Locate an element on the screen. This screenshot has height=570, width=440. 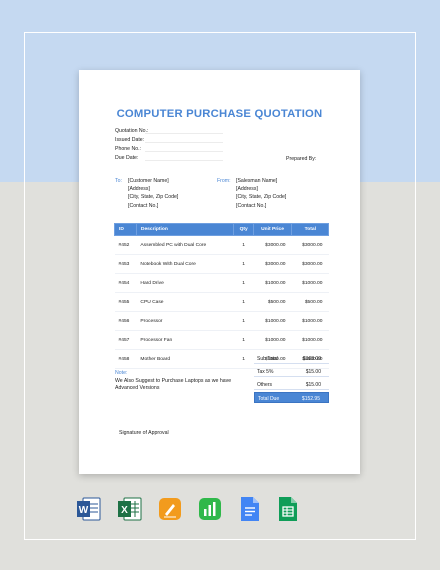
cell-id: #454 is located at coordinates (125, 283).